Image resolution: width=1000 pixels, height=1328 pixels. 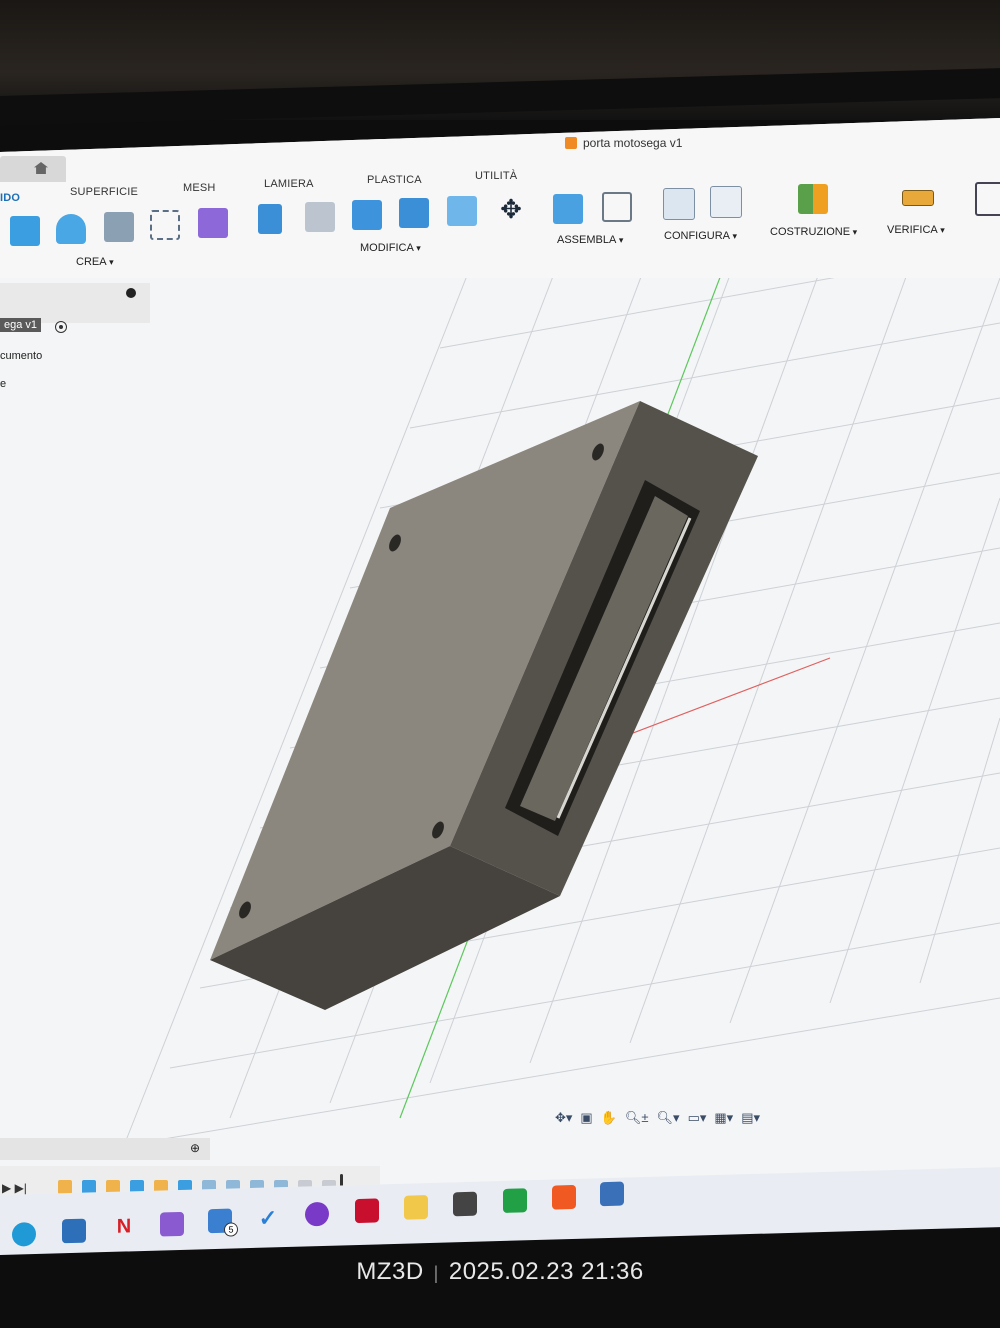 What do you see at coordinates (390, 248) in the screenshot?
I see `modifica-menu: MODIFICA` at bounding box center [390, 248].